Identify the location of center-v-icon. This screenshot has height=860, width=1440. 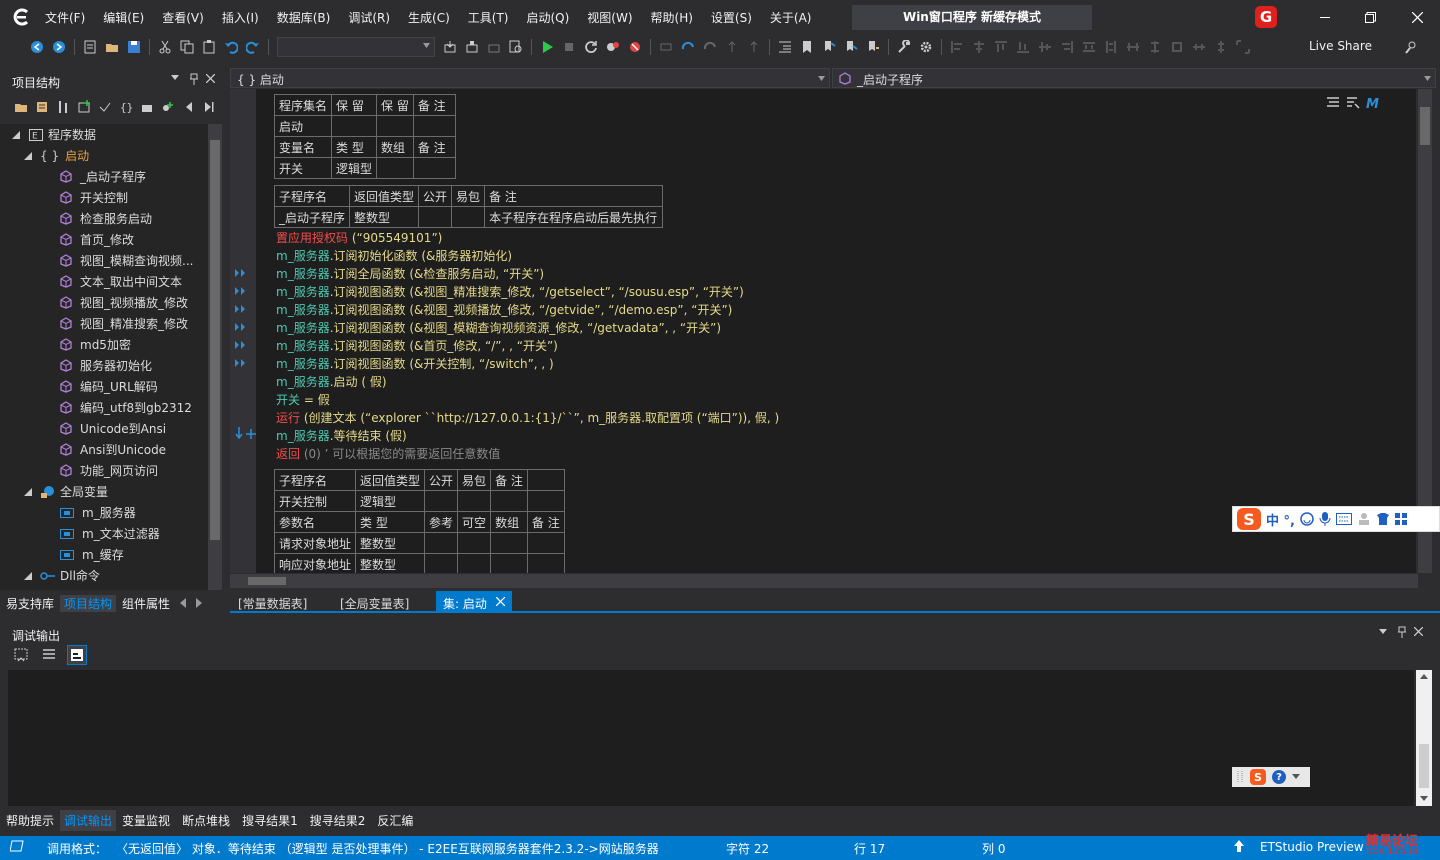
(1221, 47).